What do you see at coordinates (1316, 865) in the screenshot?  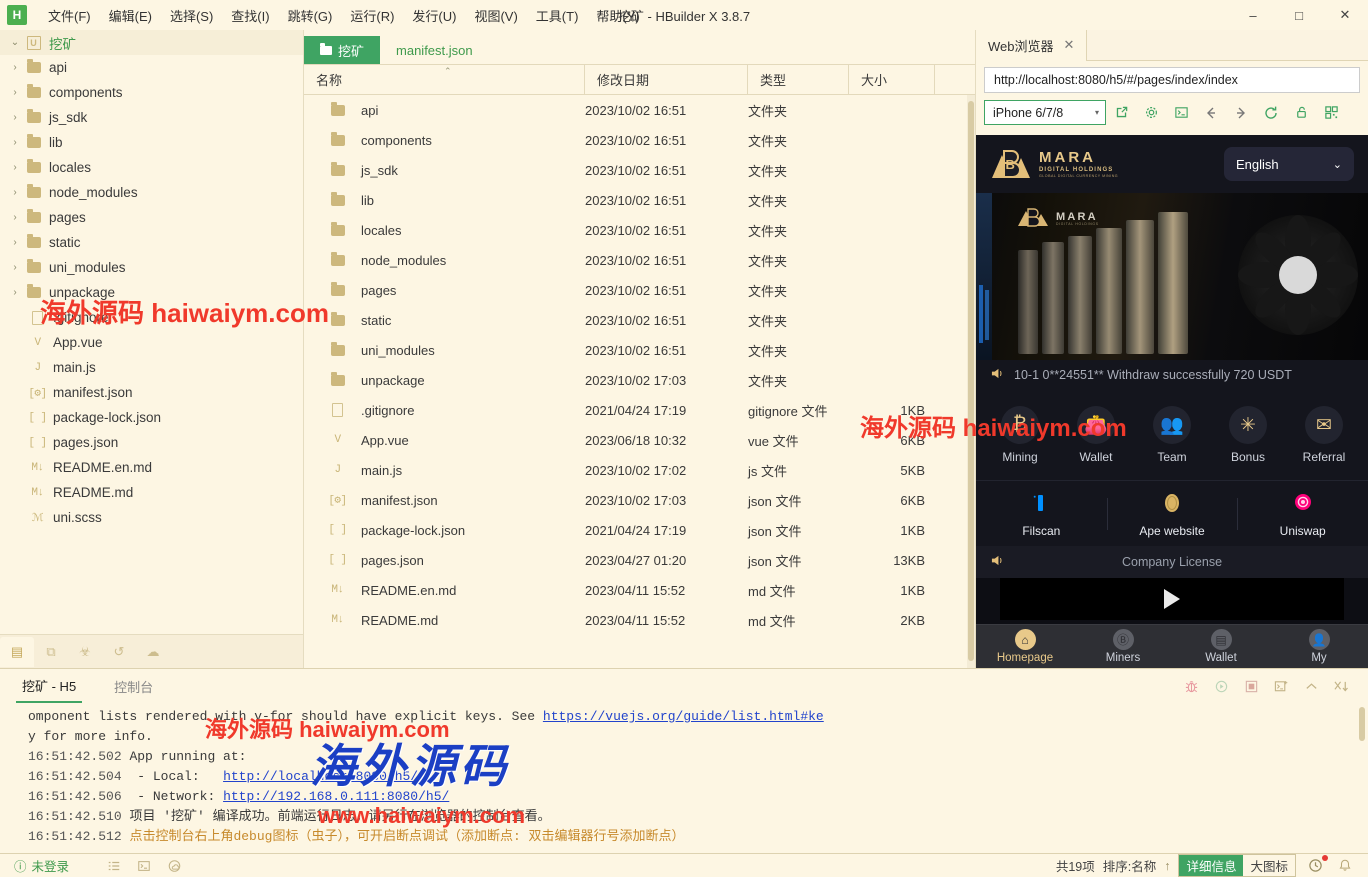 I see `history-clock-icon` at bounding box center [1316, 865].